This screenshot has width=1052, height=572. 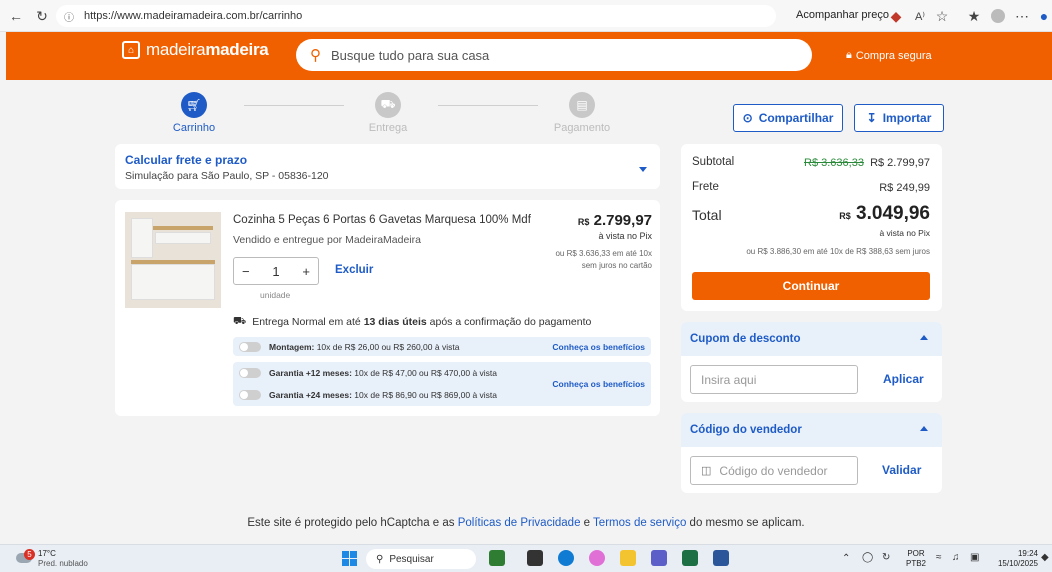 I want to click on frete-label: Frete, so click(x=705, y=187).